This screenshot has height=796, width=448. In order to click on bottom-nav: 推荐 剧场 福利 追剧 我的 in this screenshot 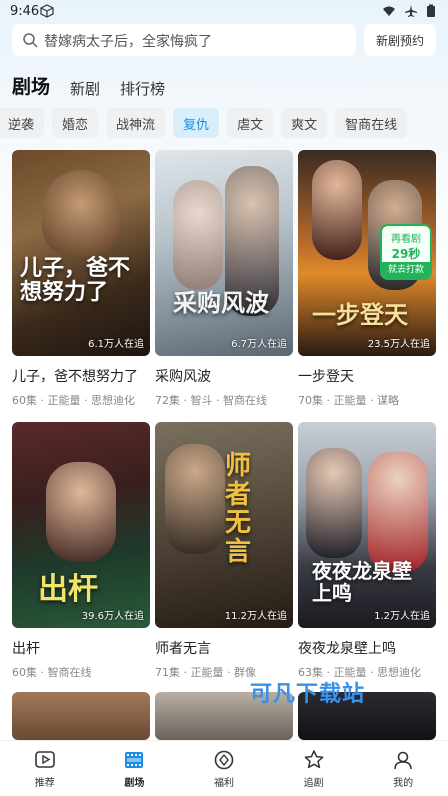, I will do `click(224, 768)`.